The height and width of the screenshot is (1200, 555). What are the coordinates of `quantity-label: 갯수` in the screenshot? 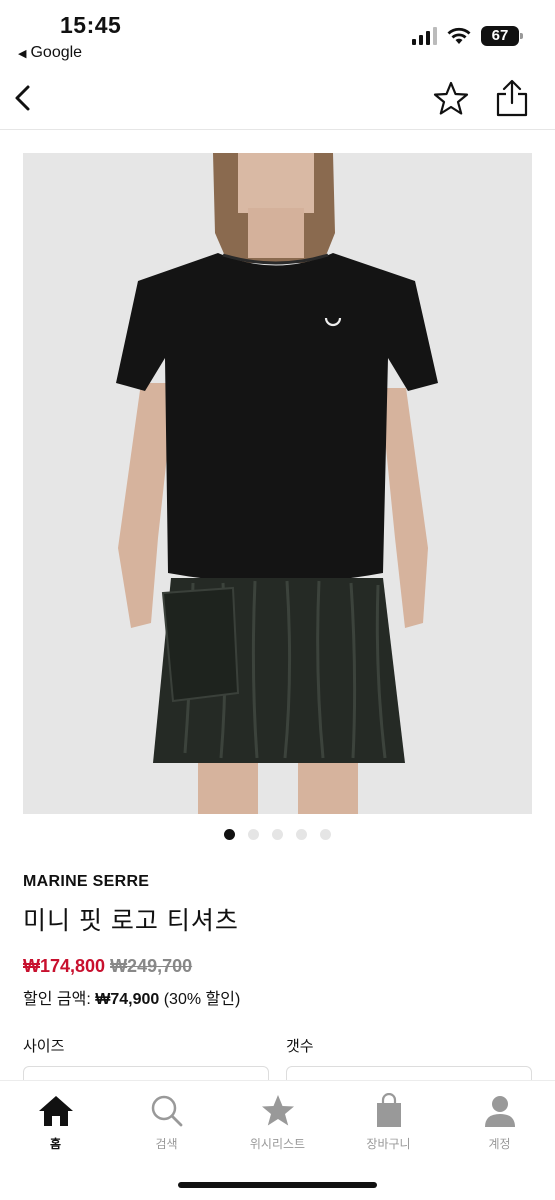 It's located at (300, 1046).